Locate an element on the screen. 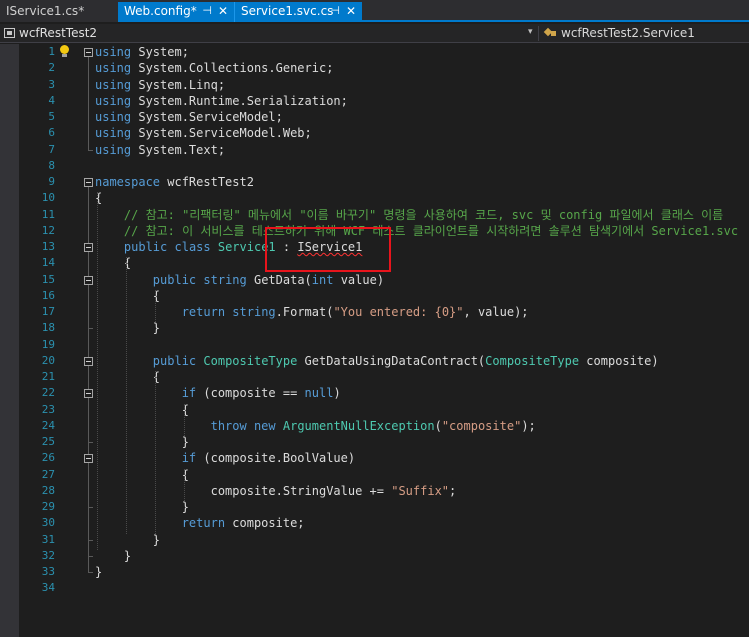 The height and width of the screenshot is (637, 749). line-number: 4 is located at coordinates (51, 100).